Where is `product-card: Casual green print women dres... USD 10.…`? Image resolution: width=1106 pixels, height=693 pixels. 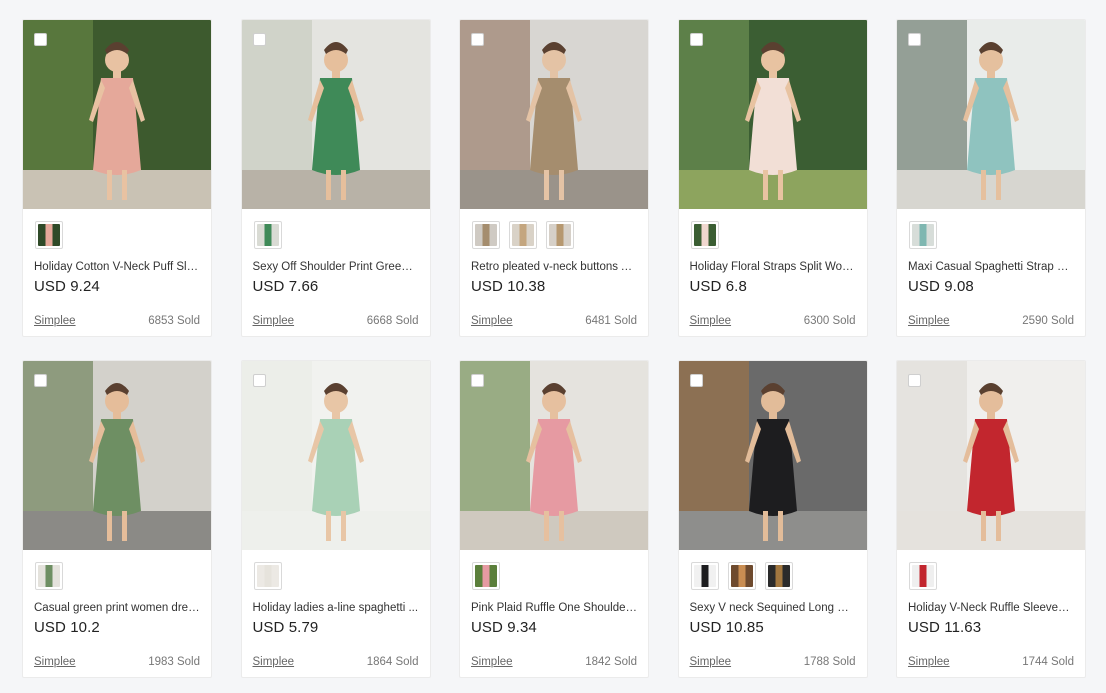
product-card: Casual green print women dres... USD 10.… is located at coordinates (117, 519).